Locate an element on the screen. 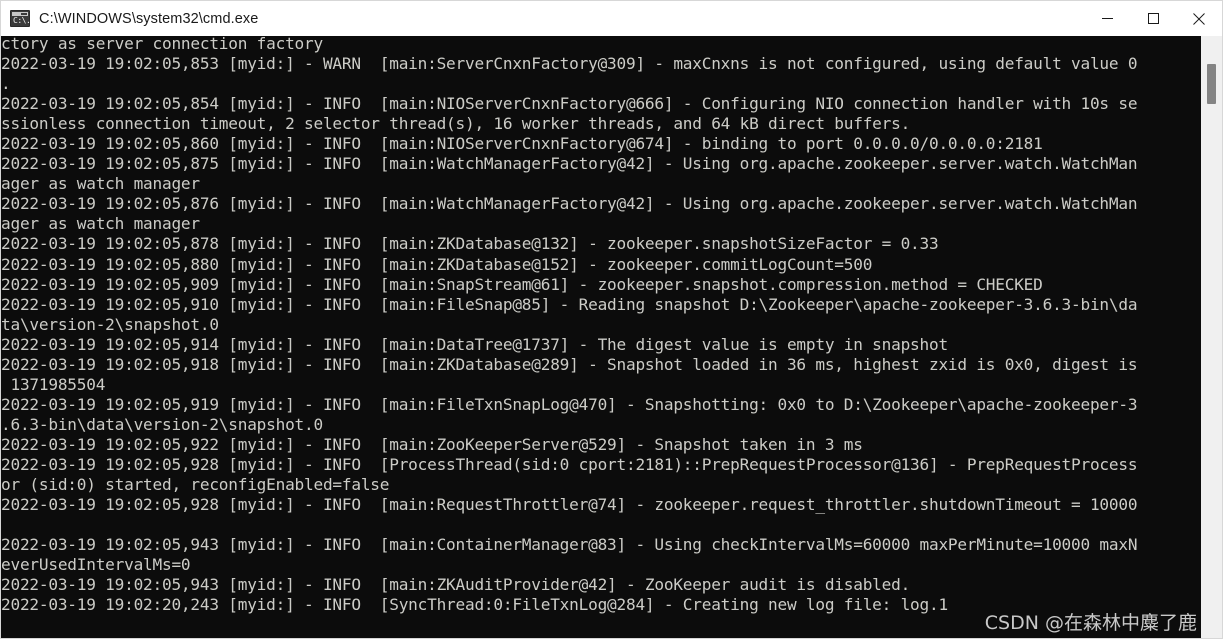 Image resolution: width=1223 pixels, height=639 pixels. title-bar: C:\. C:\WINDOWS\system32\cmd.exe is located at coordinates (611, 18).